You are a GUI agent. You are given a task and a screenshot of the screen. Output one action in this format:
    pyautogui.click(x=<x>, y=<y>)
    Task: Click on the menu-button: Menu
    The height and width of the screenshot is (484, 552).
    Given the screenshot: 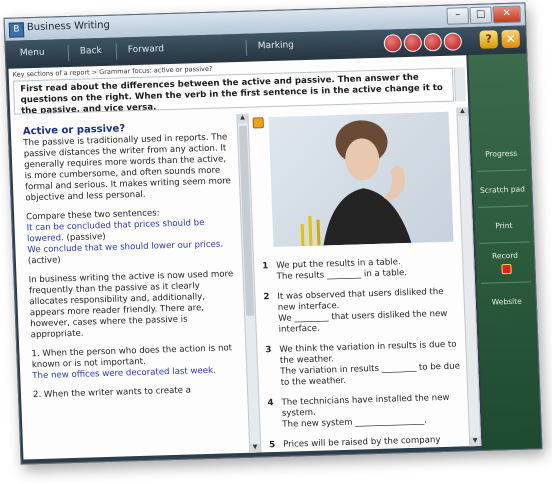 What is the action you would take?
    pyautogui.click(x=32, y=53)
    